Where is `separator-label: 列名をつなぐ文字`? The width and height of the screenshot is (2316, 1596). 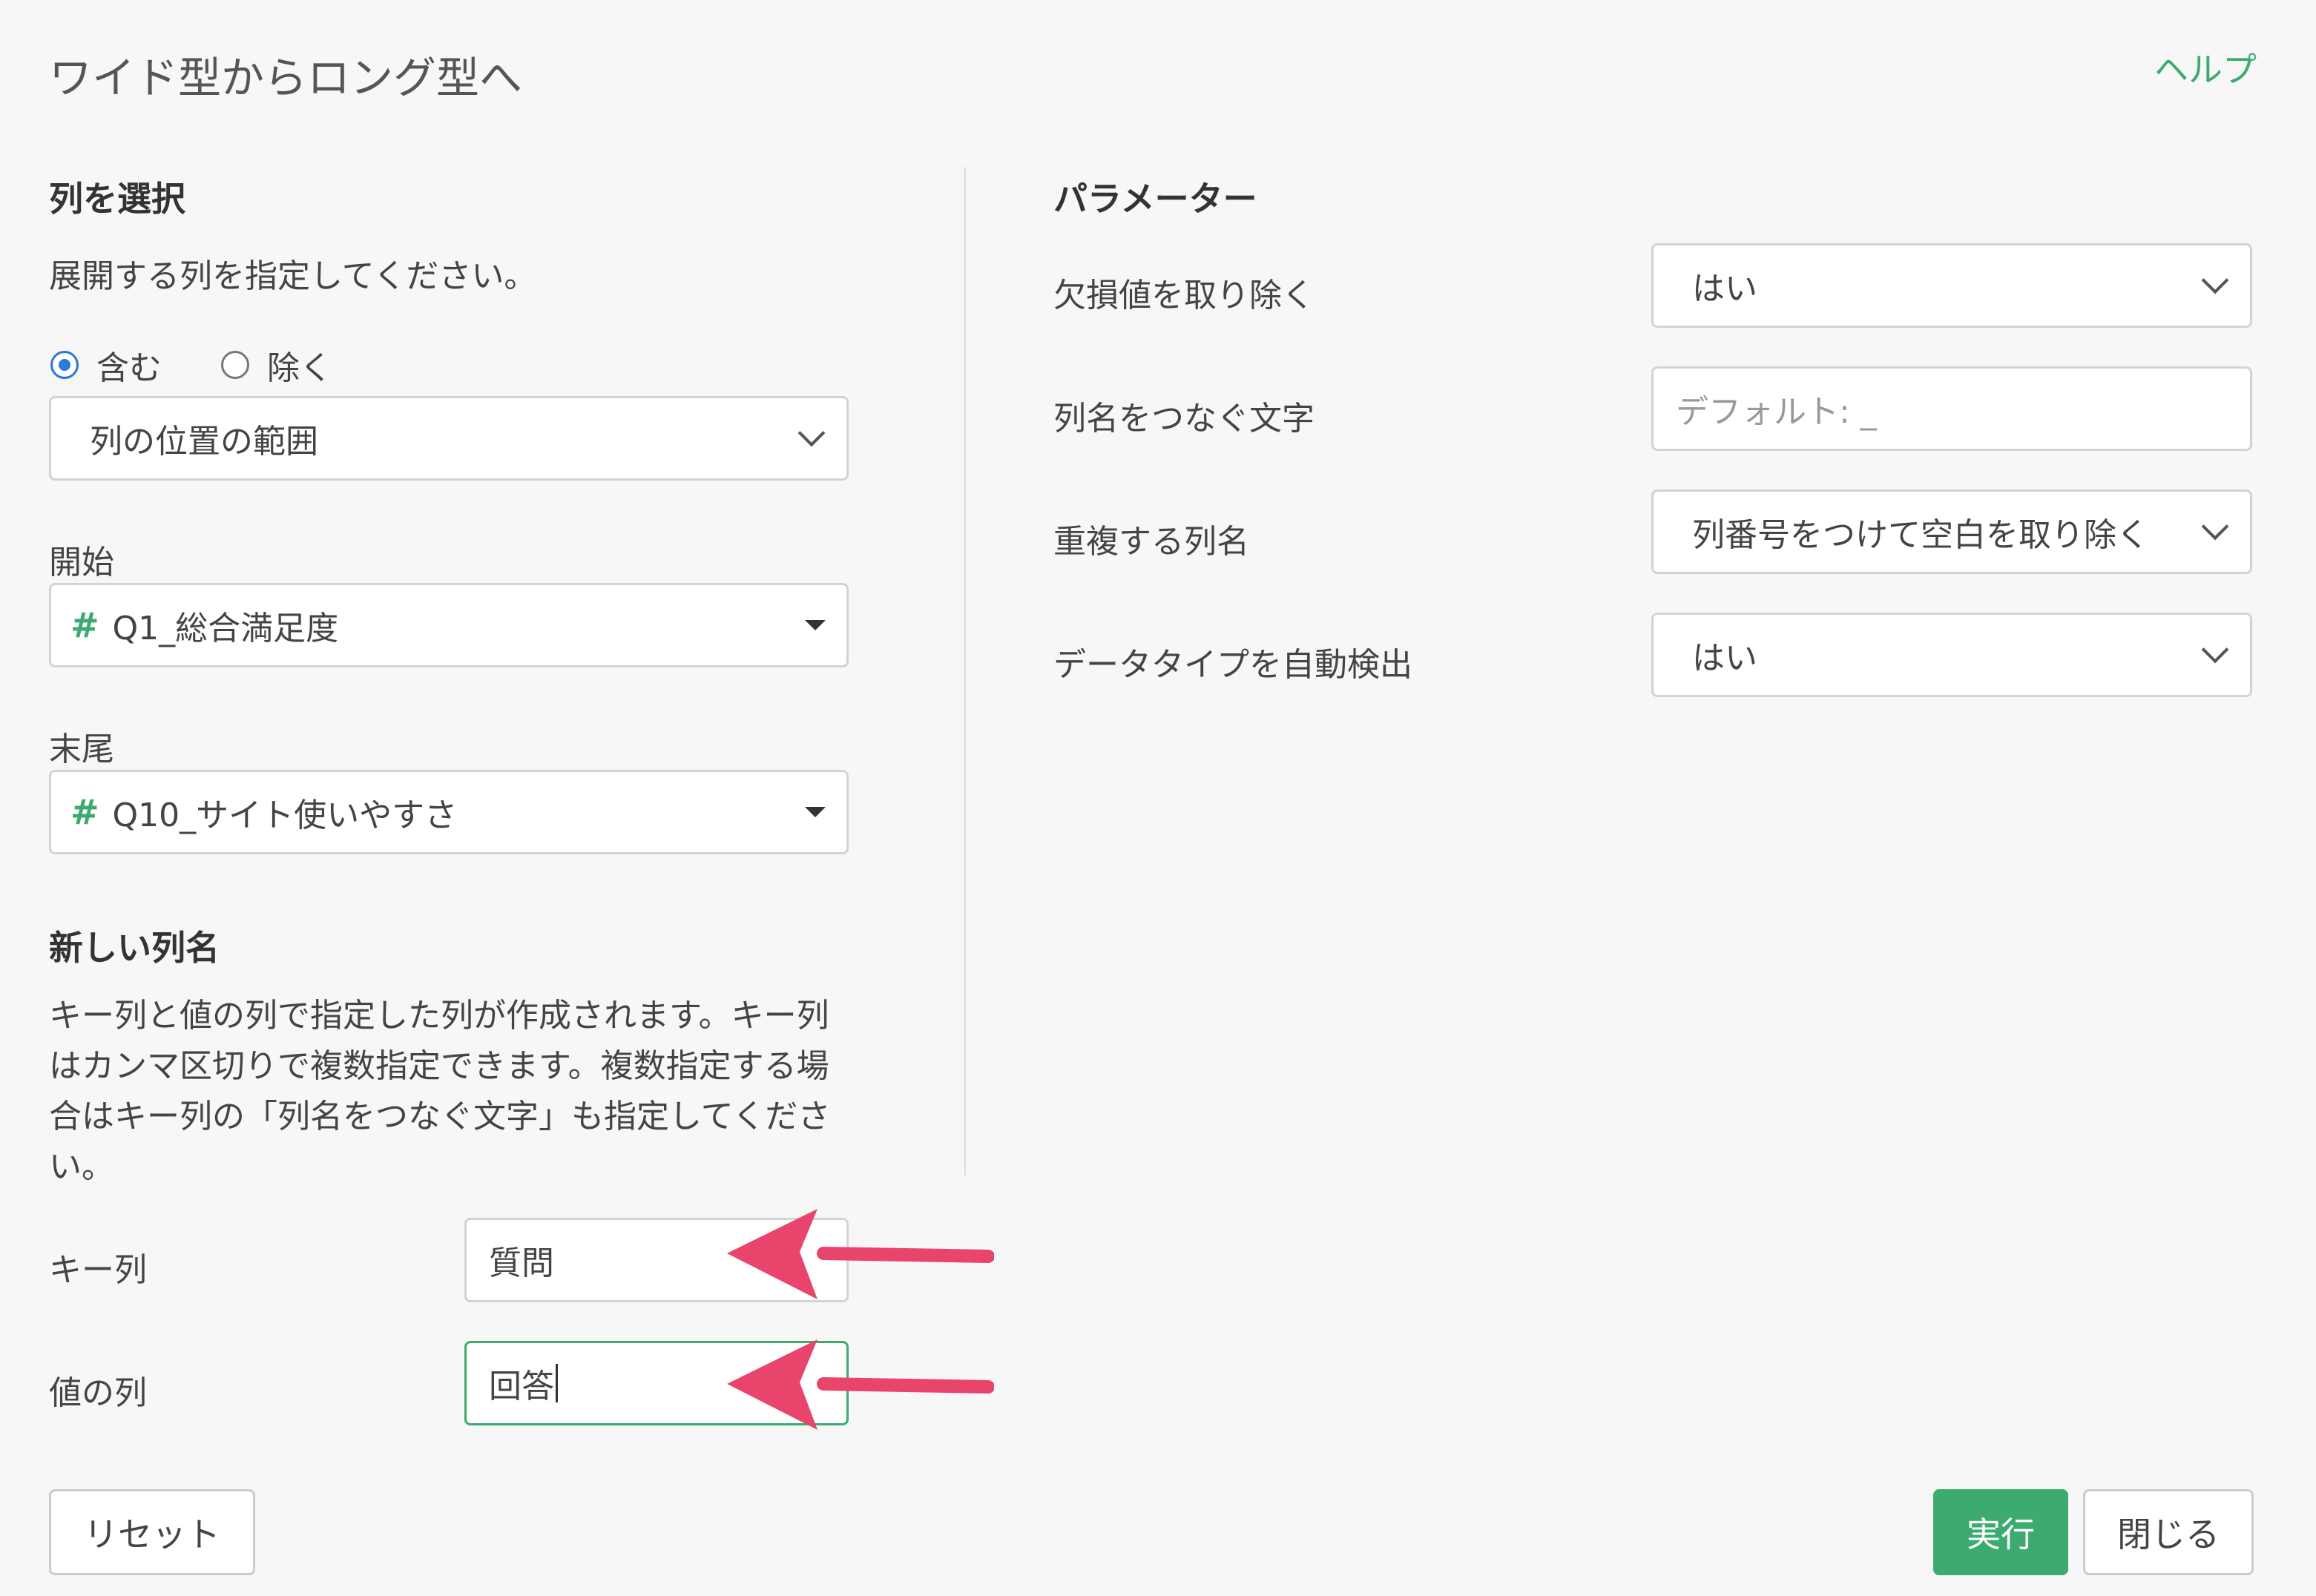 separator-label: 列名をつなぐ文字 is located at coordinates (1184, 419).